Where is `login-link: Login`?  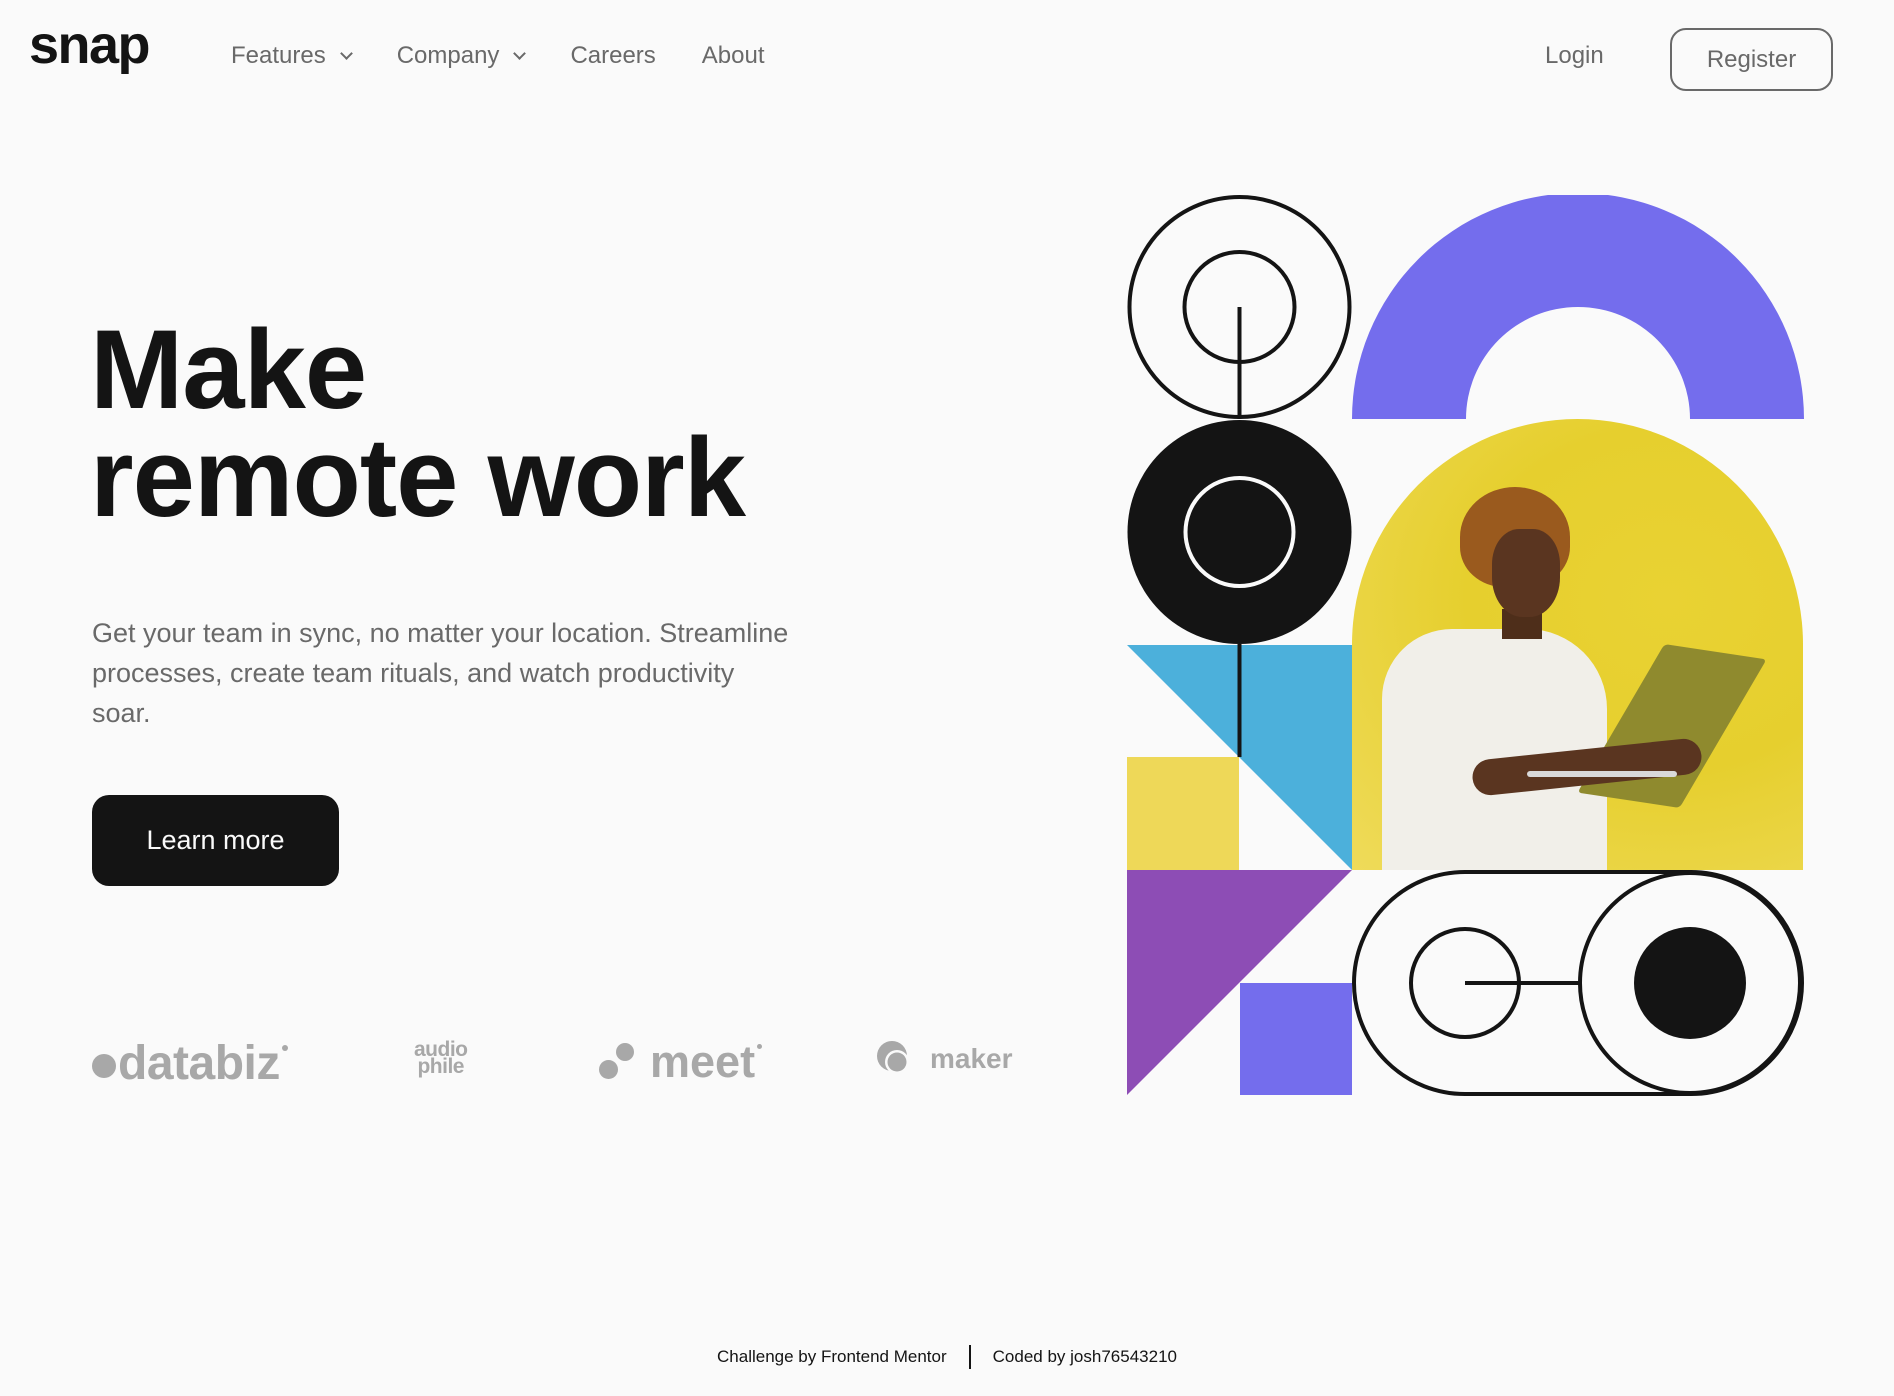 login-link: Login is located at coordinates (1574, 56).